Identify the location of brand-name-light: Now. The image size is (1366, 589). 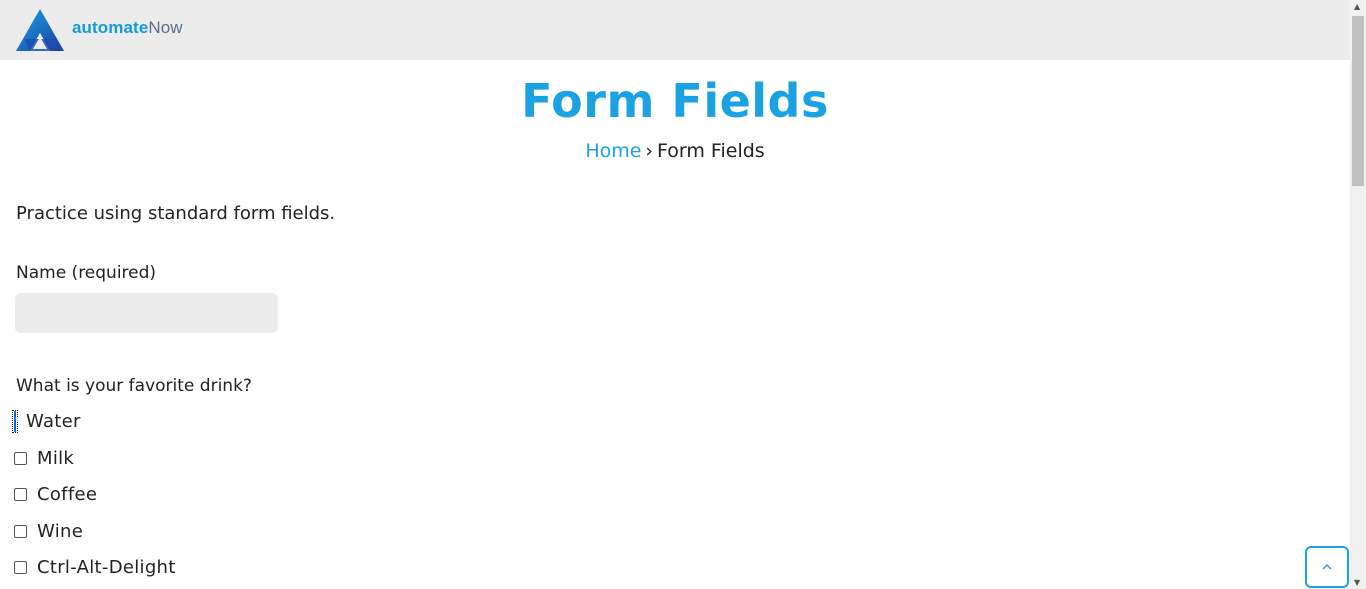
(165, 27).